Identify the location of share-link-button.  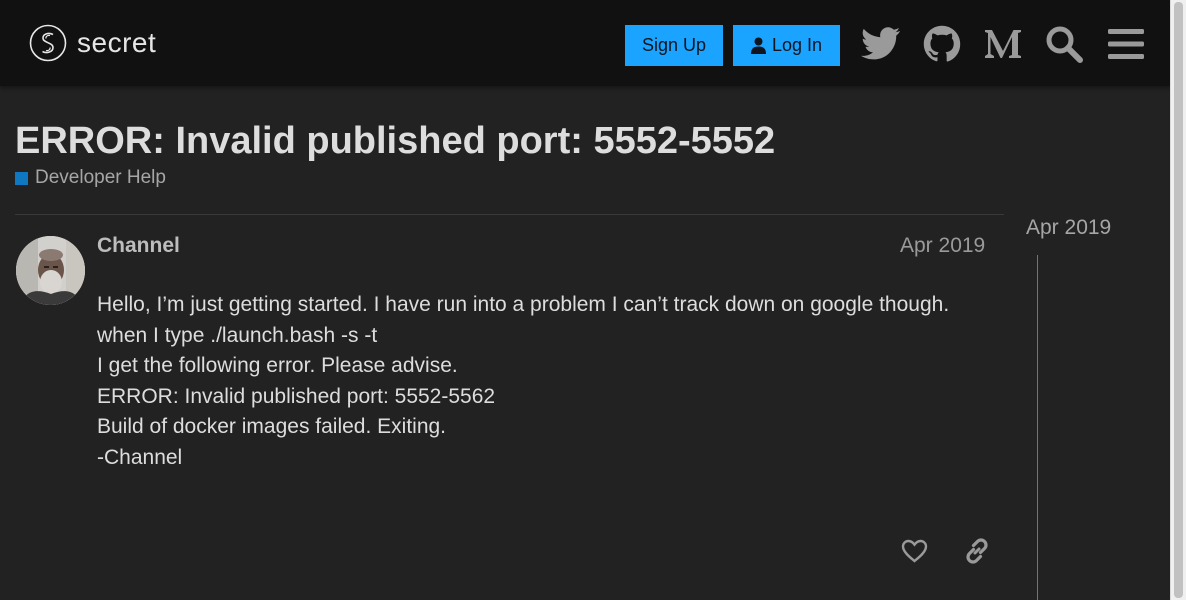
(977, 551).